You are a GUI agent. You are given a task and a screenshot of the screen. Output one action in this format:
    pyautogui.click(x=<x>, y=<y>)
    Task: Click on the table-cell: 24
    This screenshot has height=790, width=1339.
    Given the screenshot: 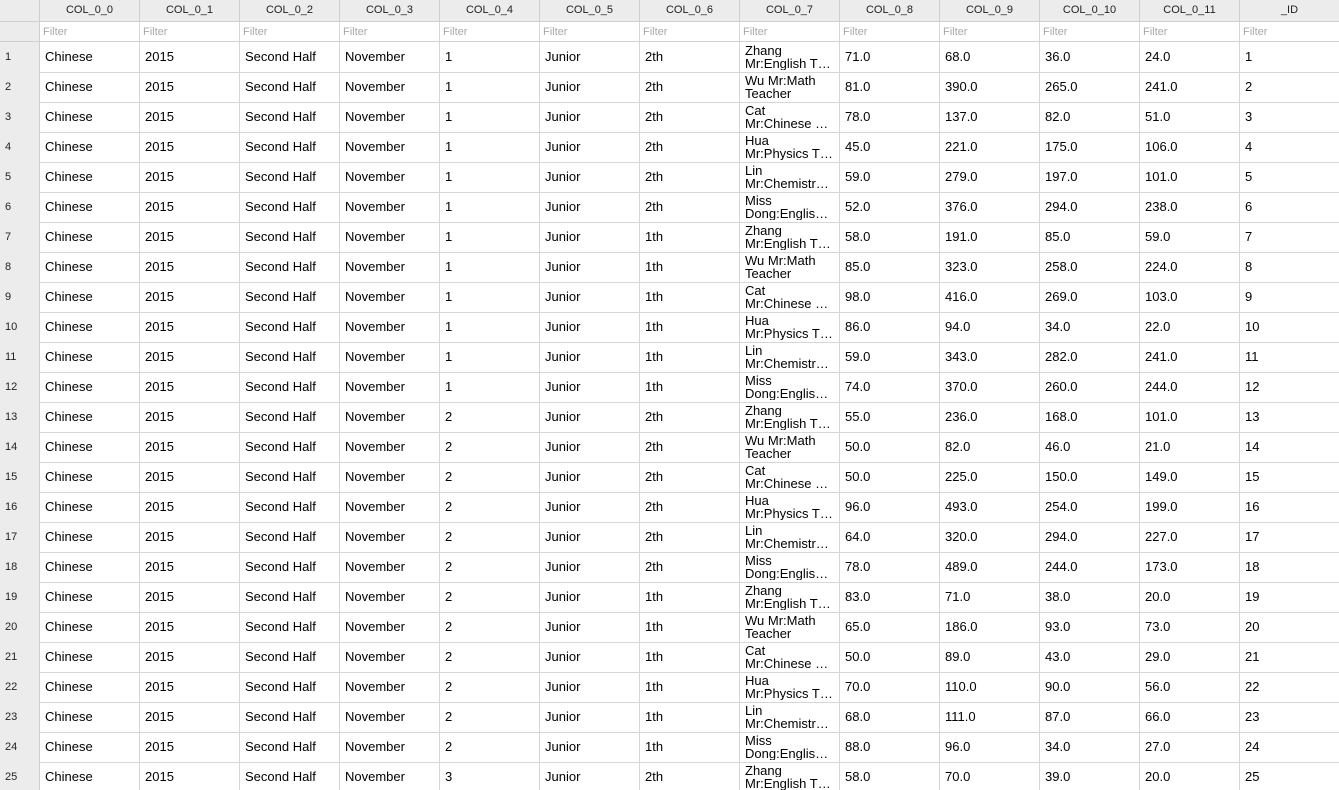 What is the action you would take?
    pyautogui.click(x=1289, y=747)
    